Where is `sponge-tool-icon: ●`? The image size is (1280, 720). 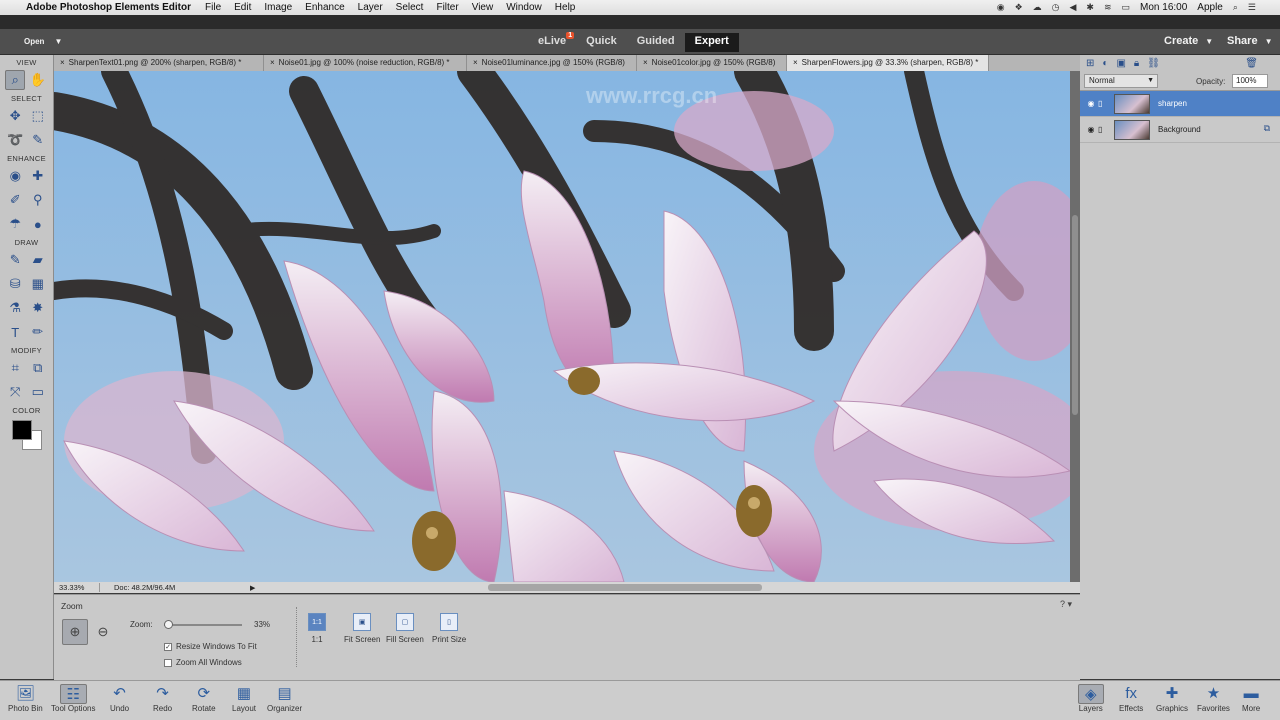
sponge-tool-icon: ● is located at coordinates (38, 224).